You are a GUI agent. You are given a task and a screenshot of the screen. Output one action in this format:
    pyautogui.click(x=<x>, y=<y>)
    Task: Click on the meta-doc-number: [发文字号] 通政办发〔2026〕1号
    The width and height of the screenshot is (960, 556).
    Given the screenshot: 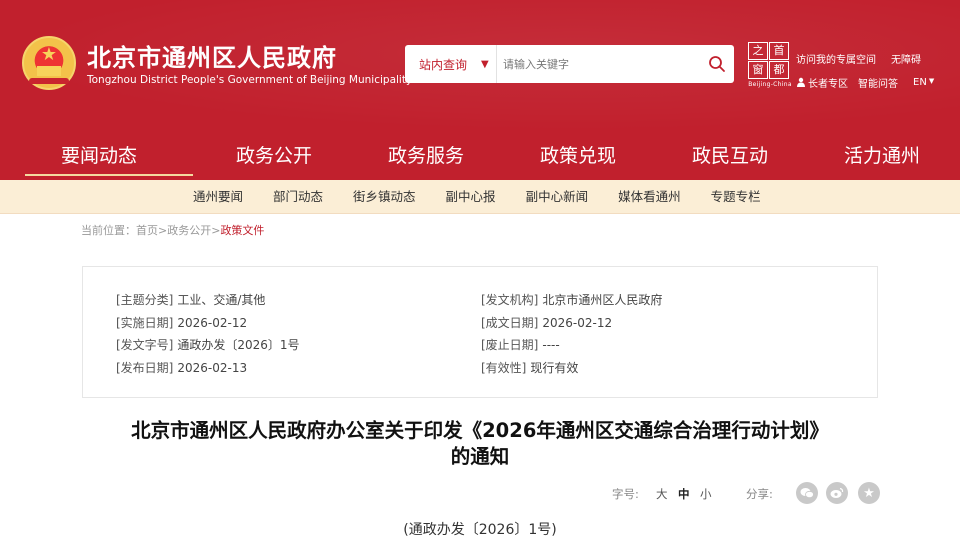 What is the action you would take?
    pyautogui.click(x=208, y=345)
    